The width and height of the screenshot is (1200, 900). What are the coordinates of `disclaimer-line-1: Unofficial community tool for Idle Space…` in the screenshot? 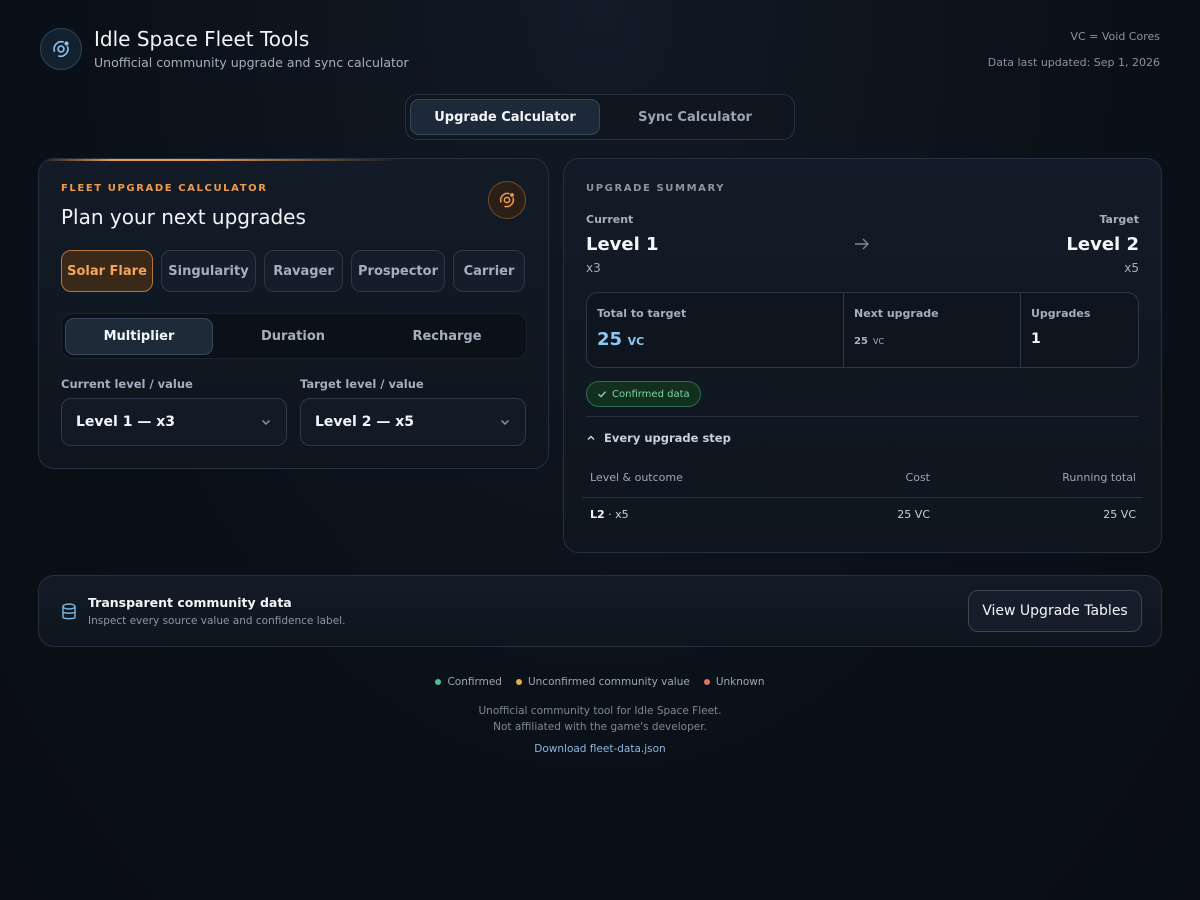 It's located at (600, 711).